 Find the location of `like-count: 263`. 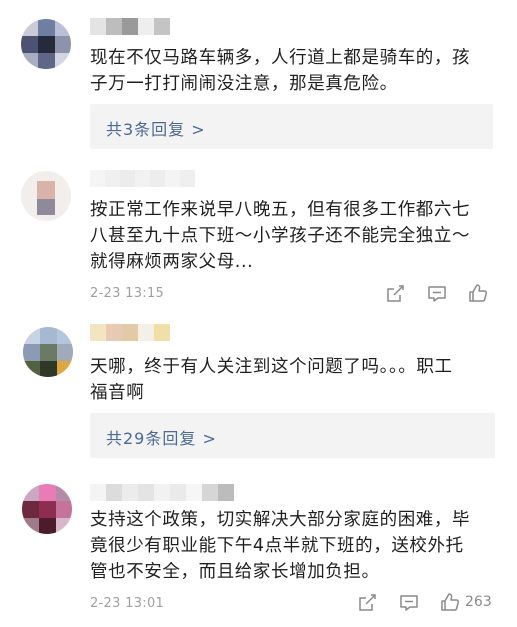

like-count: 263 is located at coordinates (478, 602).